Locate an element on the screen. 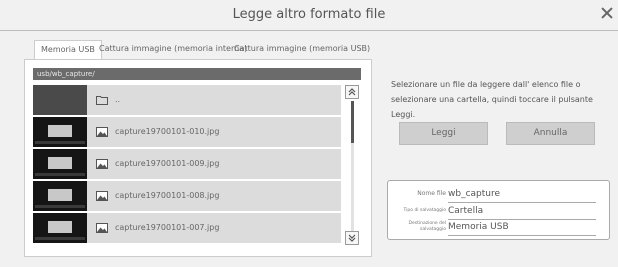 The image size is (618, 267). scrollbar is located at coordinates (352, 167).